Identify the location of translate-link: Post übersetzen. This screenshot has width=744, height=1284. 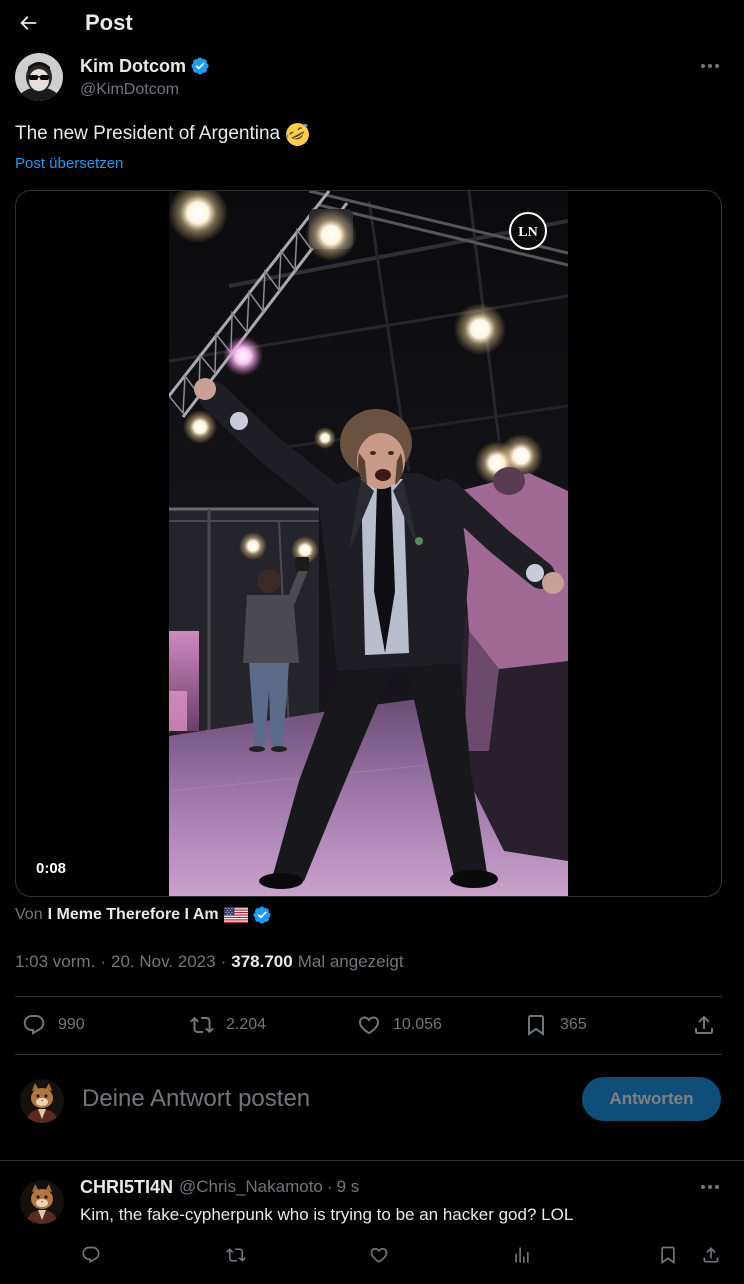
(69, 164).